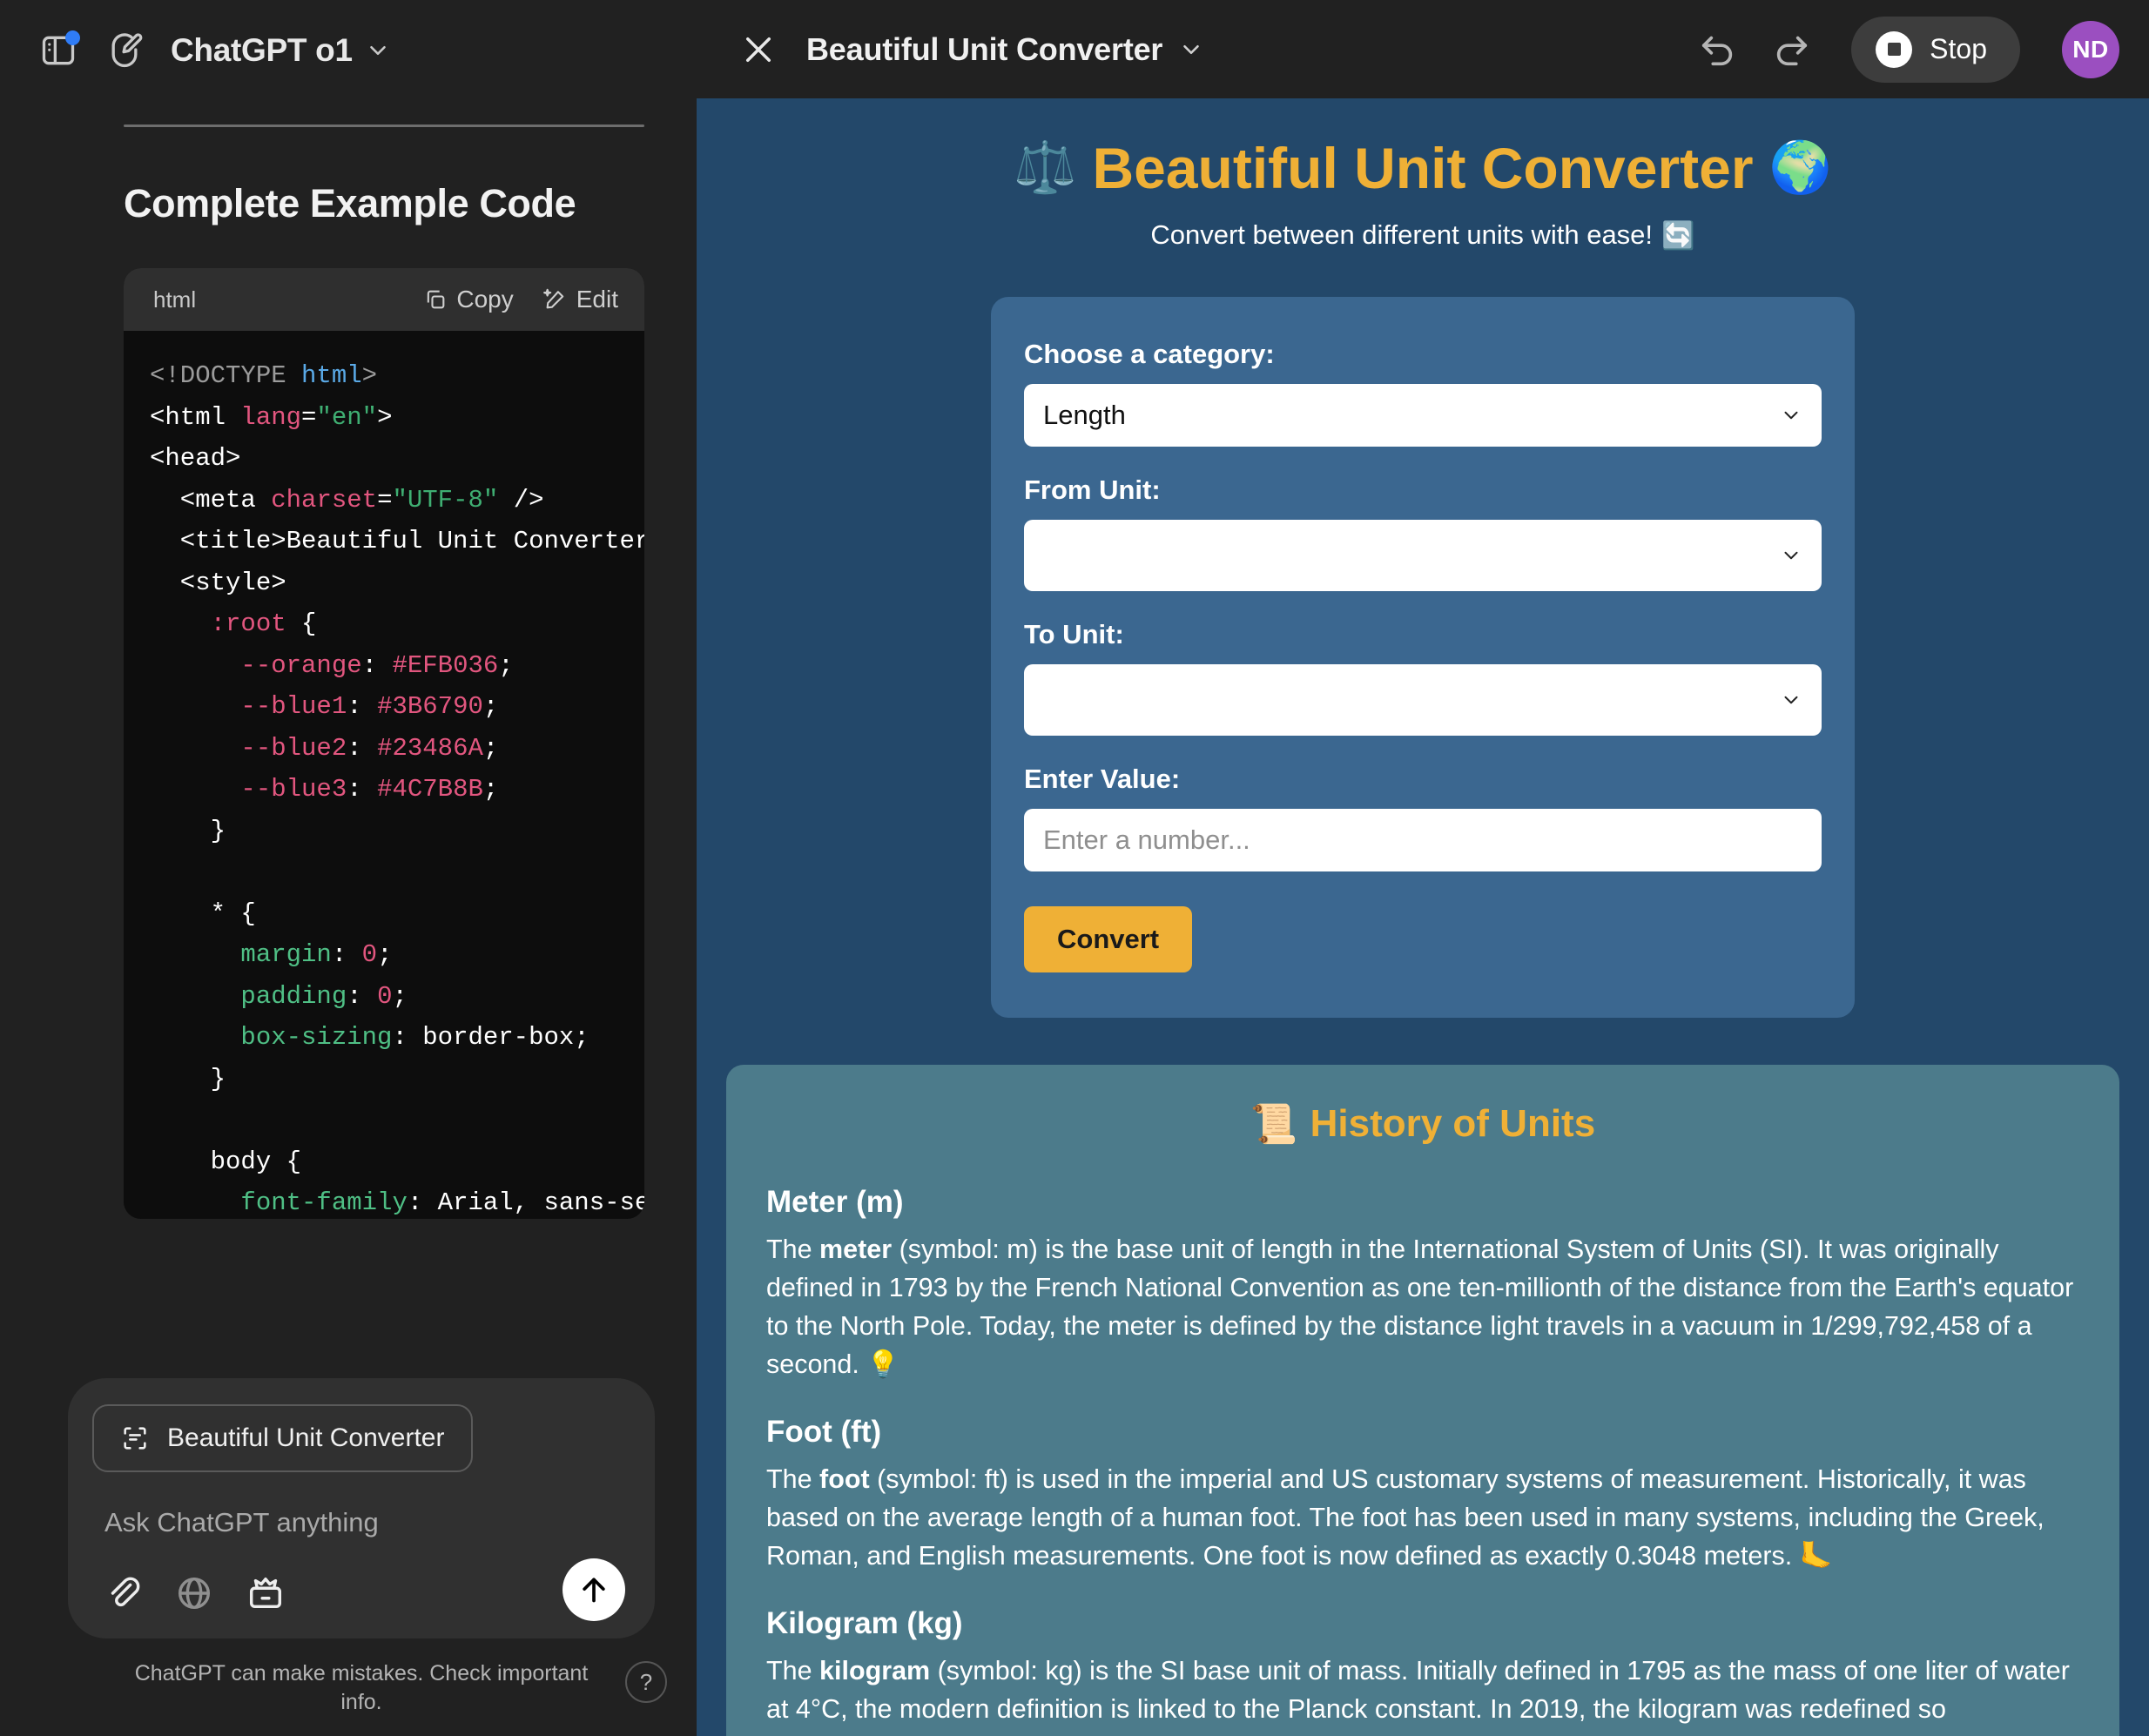  Describe the element at coordinates (1149, 353) in the screenshot. I see `category-label: Choose a category:` at that location.